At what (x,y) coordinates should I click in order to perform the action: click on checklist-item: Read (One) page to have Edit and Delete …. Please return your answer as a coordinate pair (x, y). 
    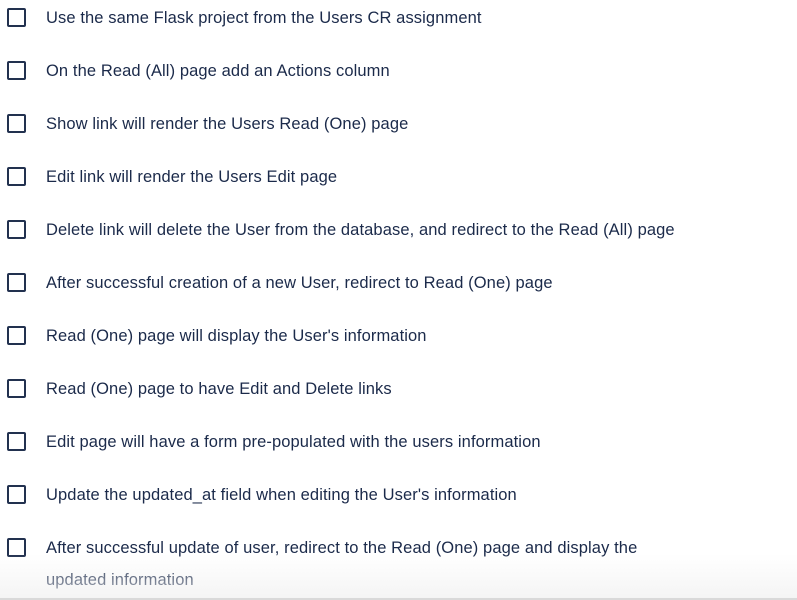
    Looking at the image, I should click on (398, 397).